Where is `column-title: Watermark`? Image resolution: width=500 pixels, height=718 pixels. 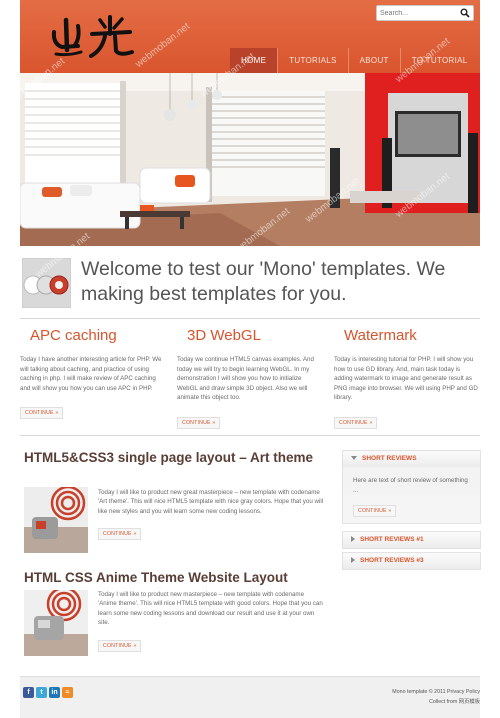
column-title: Watermark is located at coordinates (380, 335).